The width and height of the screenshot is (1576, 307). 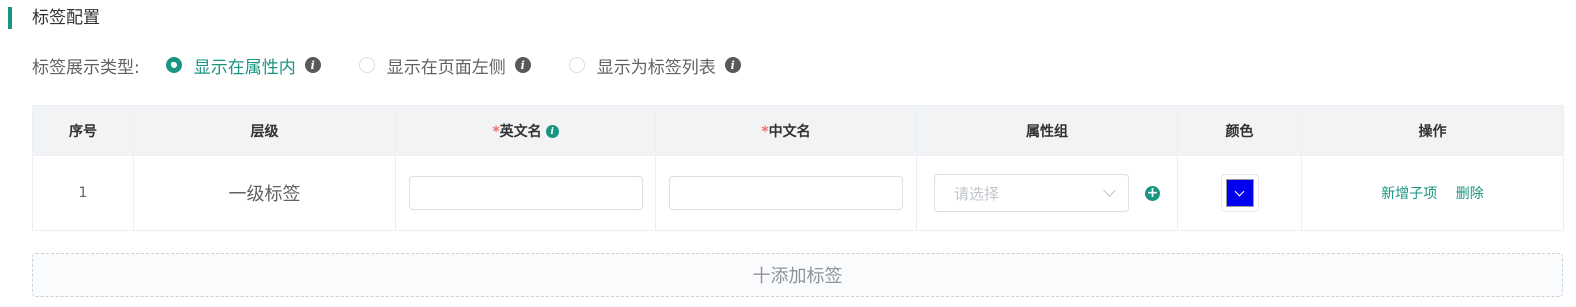 I want to click on cell-attr-group: 请选择 +, so click(x=1047, y=193).